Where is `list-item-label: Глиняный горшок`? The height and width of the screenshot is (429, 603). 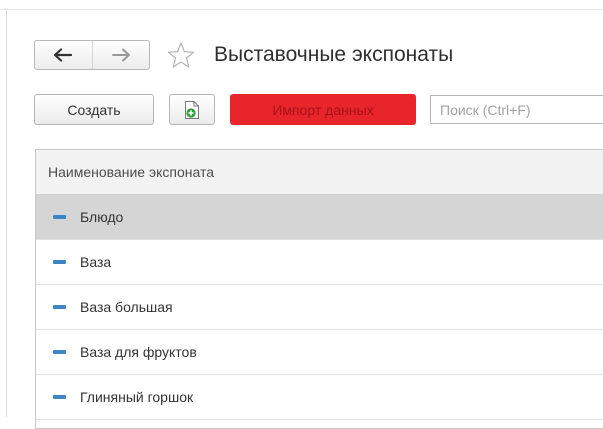 list-item-label: Глиняный горшок is located at coordinates (137, 397).